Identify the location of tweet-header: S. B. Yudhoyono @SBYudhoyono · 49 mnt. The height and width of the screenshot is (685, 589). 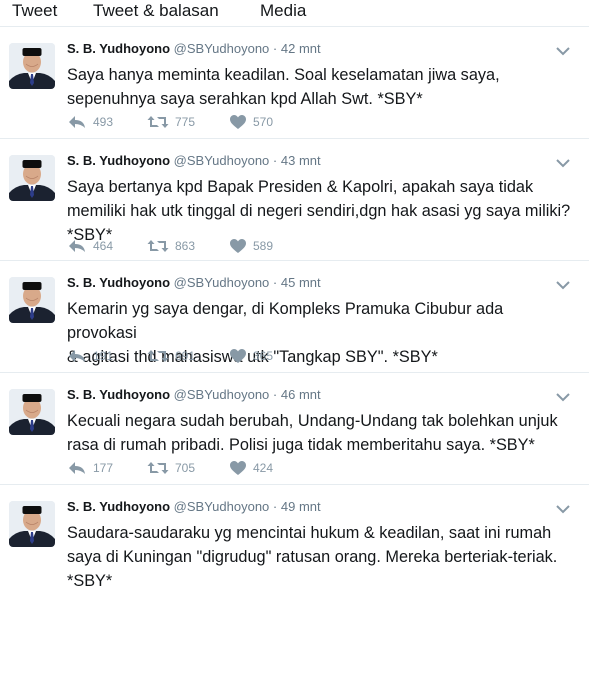
(194, 507).